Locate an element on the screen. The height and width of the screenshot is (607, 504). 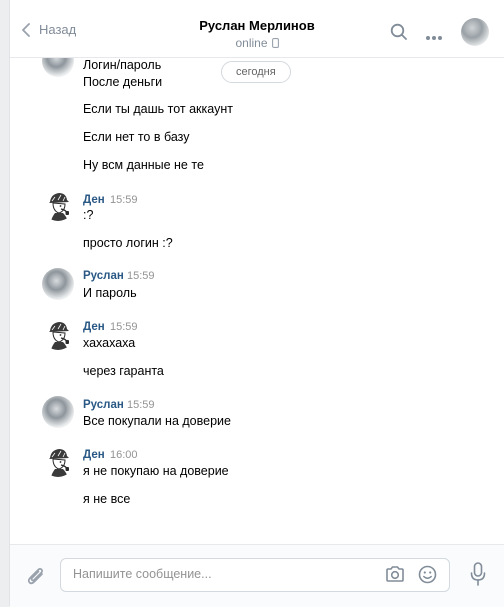
camera-icon is located at coordinates (395, 574).